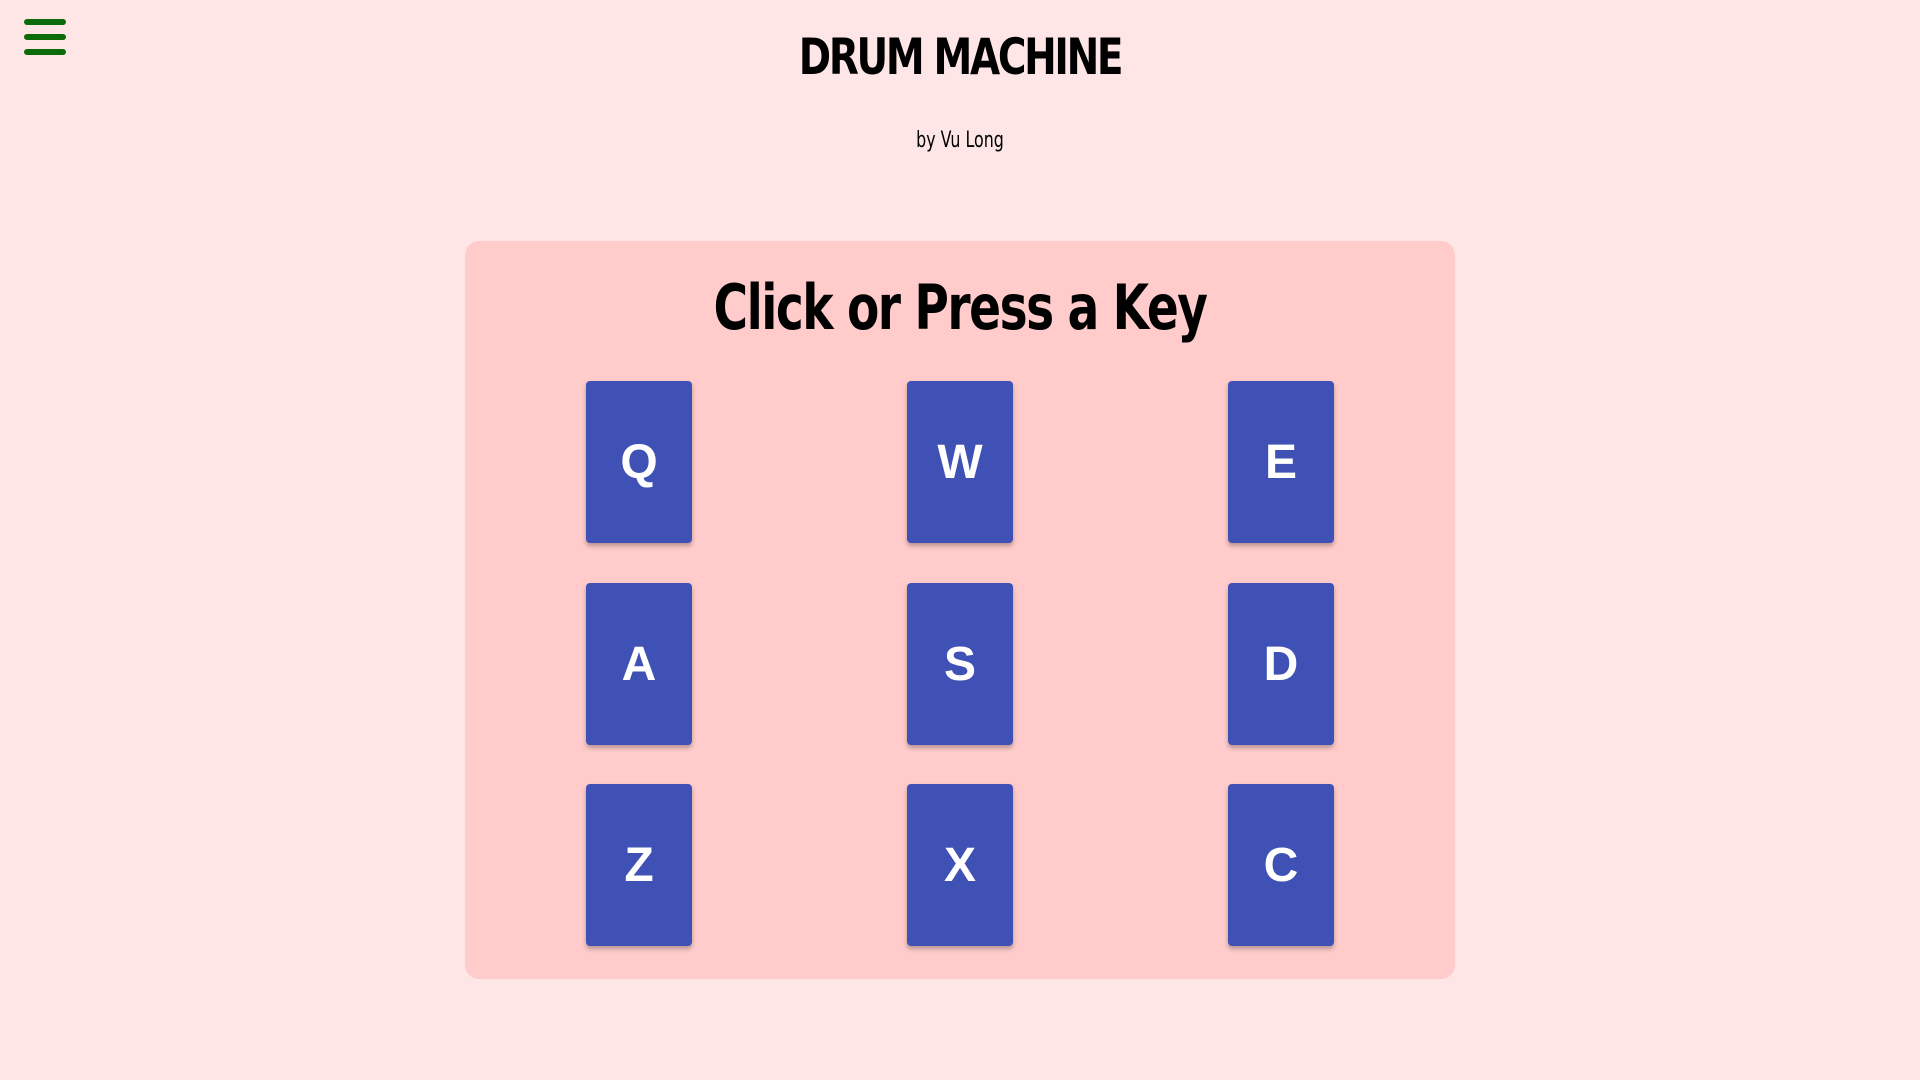 The image size is (1920, 1080). I want to click on drum-pad-c: C, so click(1281, 865).